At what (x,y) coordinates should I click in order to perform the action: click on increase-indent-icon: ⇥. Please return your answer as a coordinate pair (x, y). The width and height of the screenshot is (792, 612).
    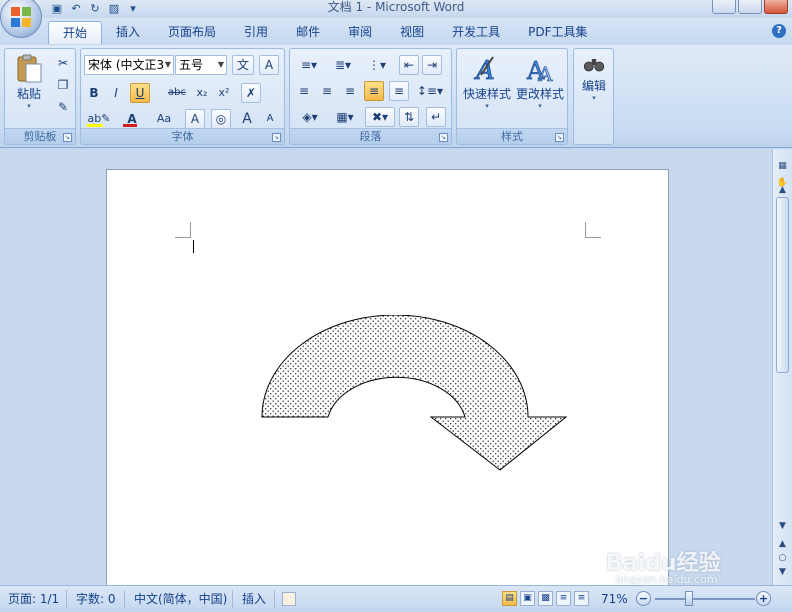
    Looking at the image, I should click on (432, 65).